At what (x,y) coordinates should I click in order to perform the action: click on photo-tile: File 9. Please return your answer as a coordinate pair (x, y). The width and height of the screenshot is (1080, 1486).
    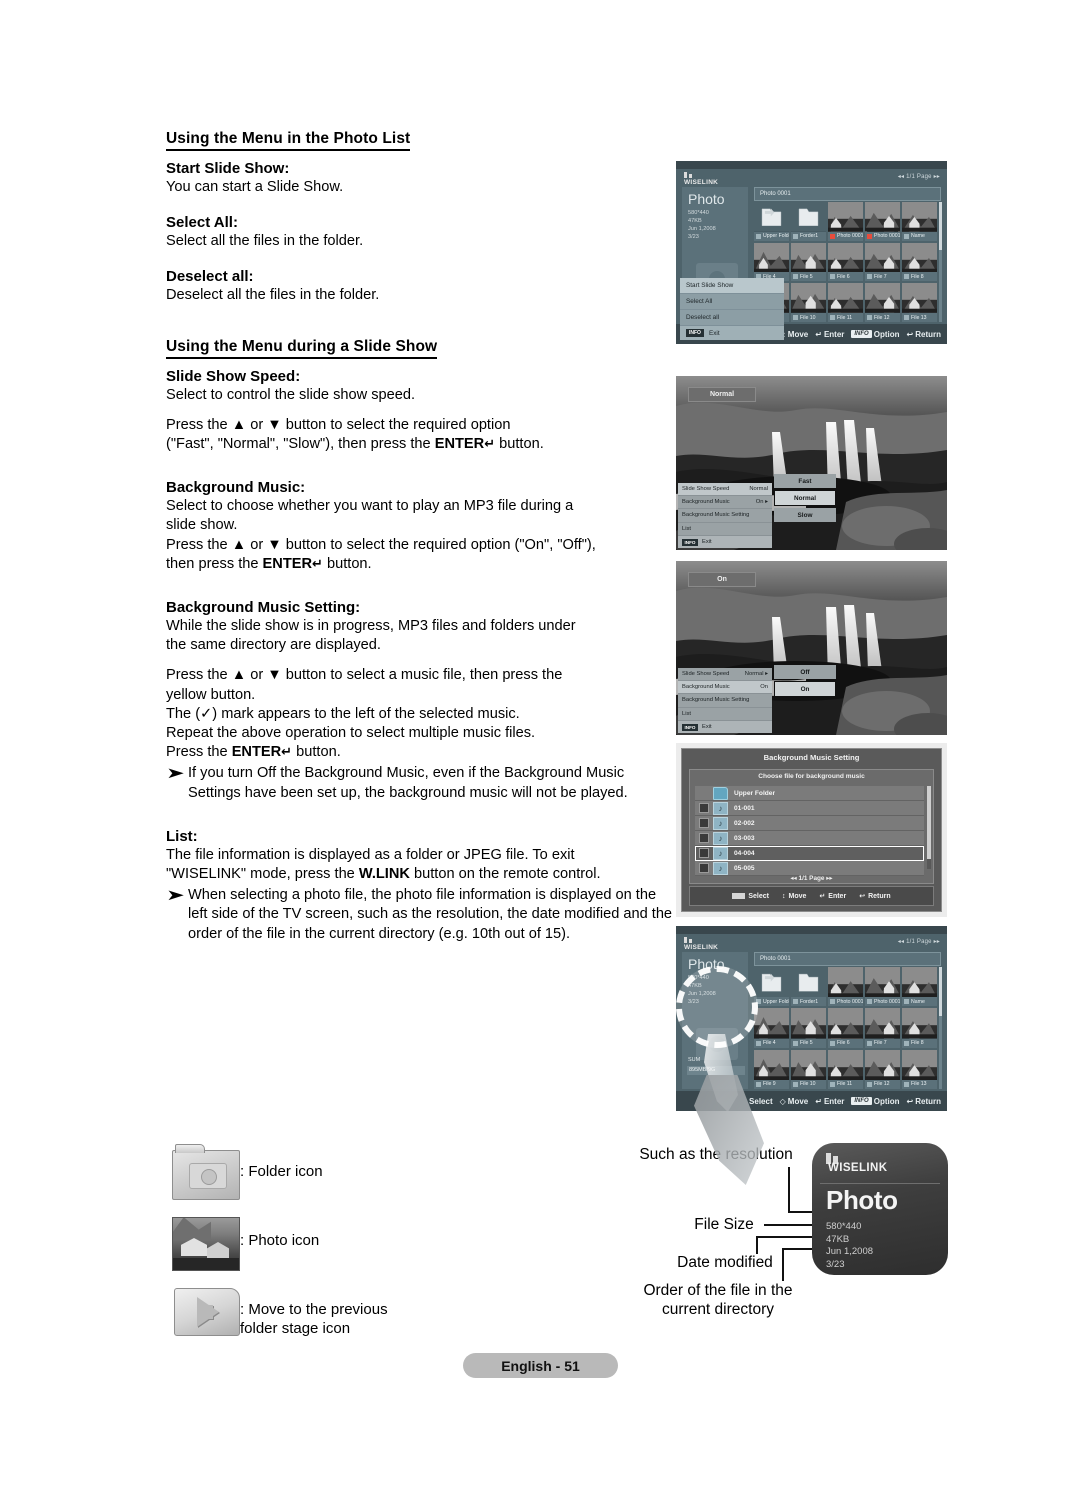
    Looking at the image, I should click on (771, 1069).